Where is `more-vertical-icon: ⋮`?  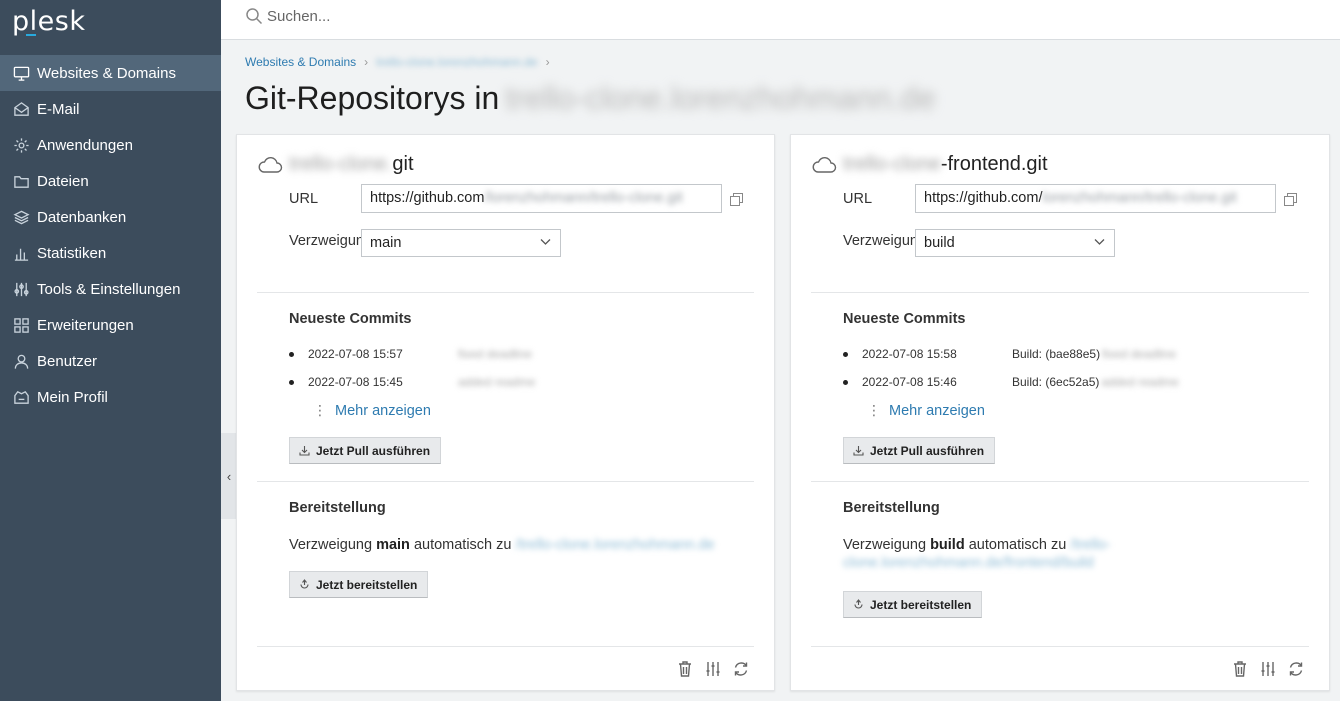 more-vertical-icon: ⋮ is located at coordinates (320, 410).